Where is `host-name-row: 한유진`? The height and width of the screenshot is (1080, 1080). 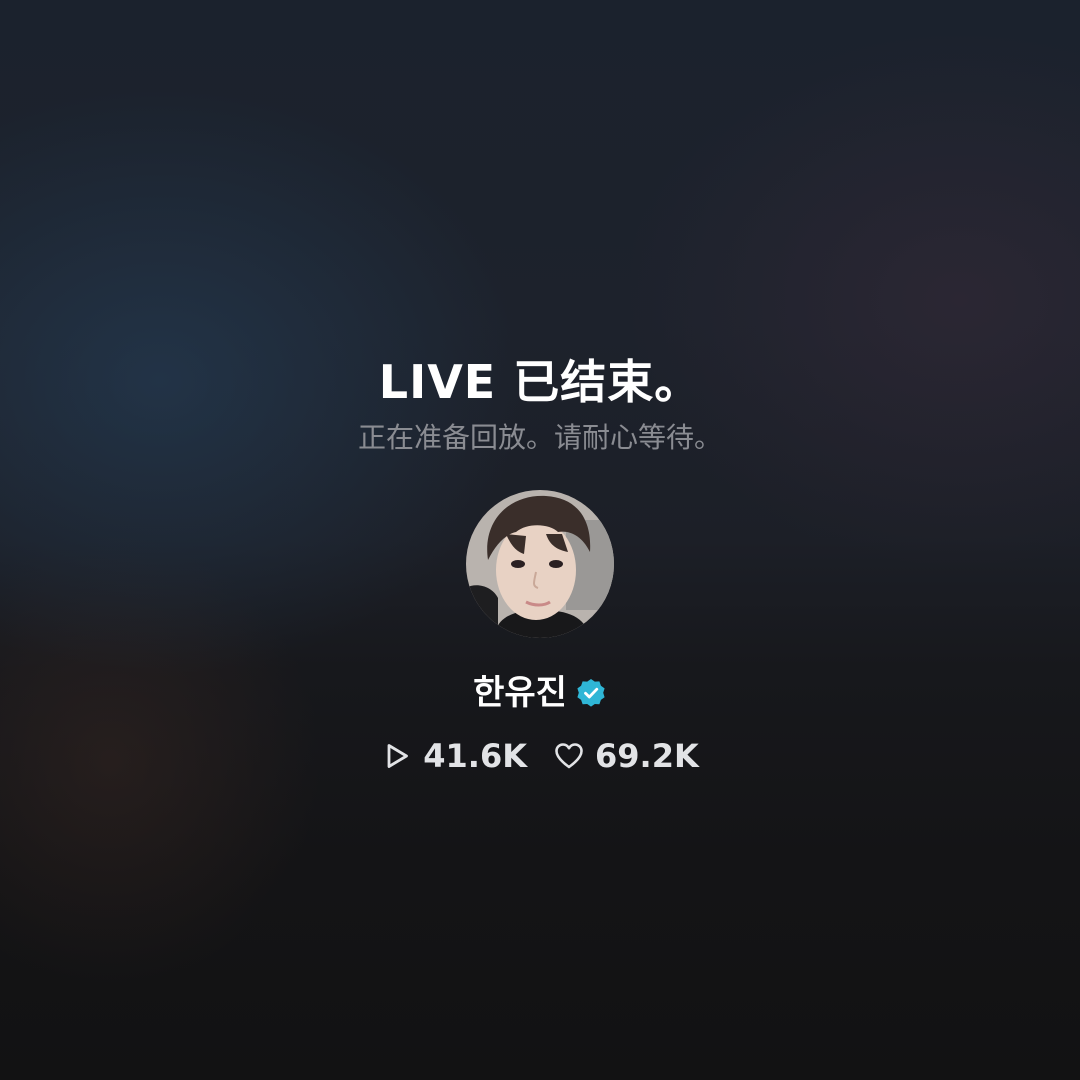
host-name-row: 한유진 is located at coordinates (540, 693).